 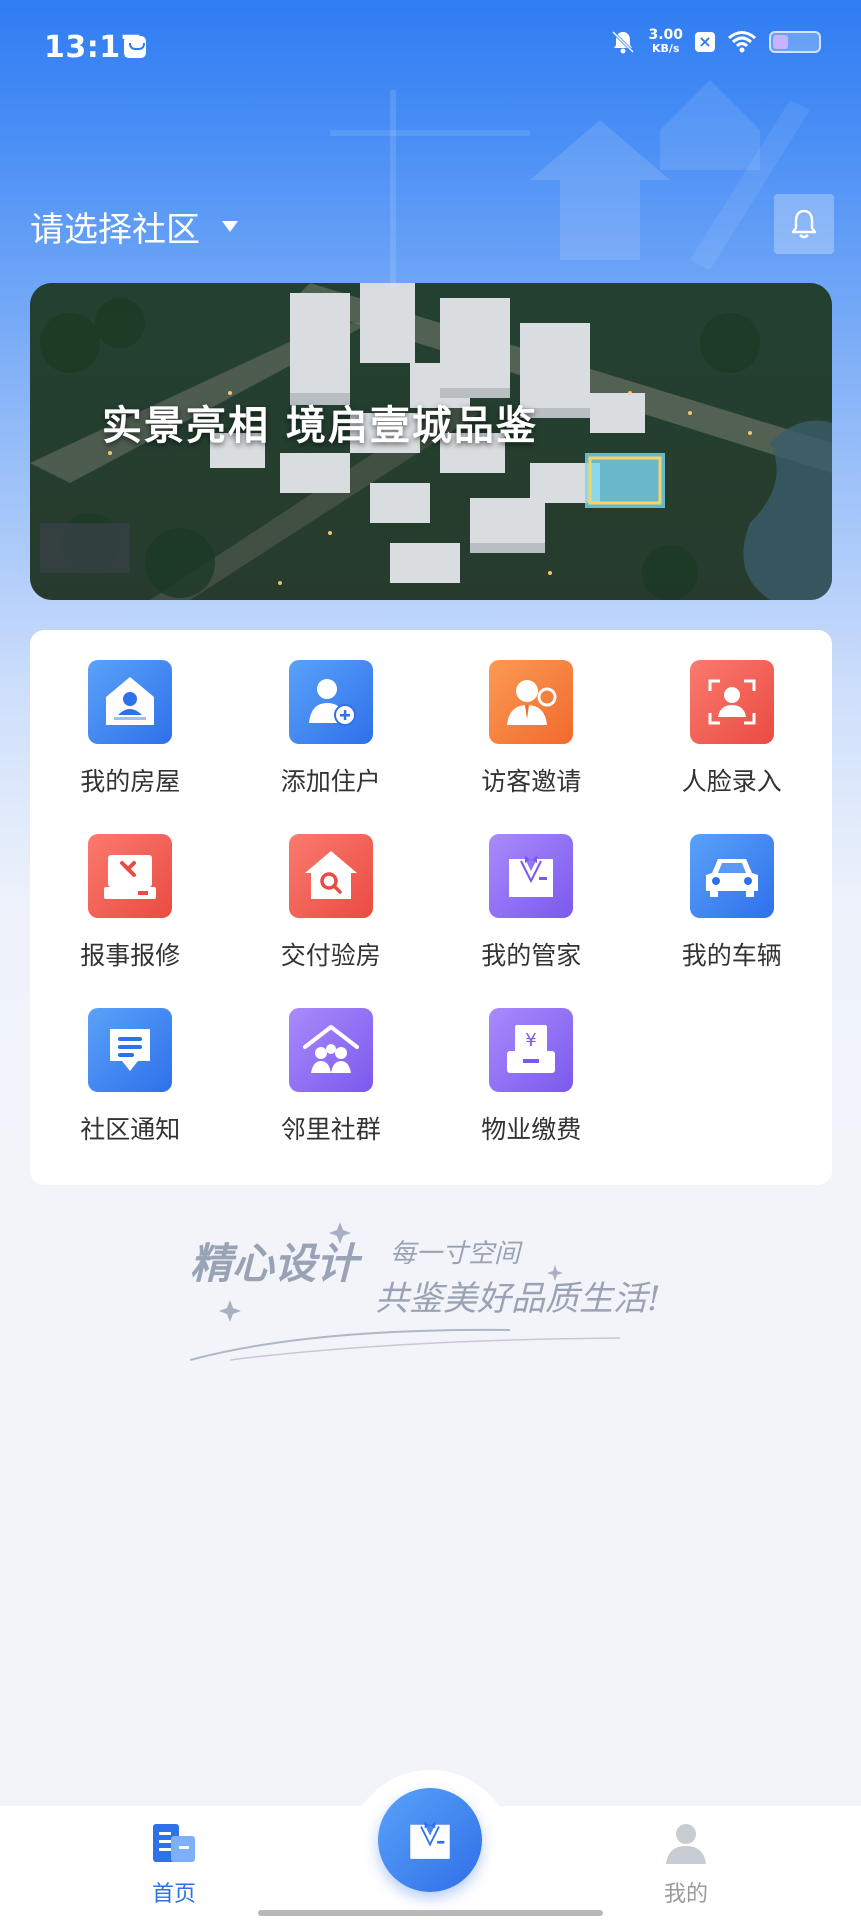 What do you see at coordinates (276, 1263) in the screenshot?
I see `slogan-line1-big: 精心设计` at bounding box center [276, 1263].